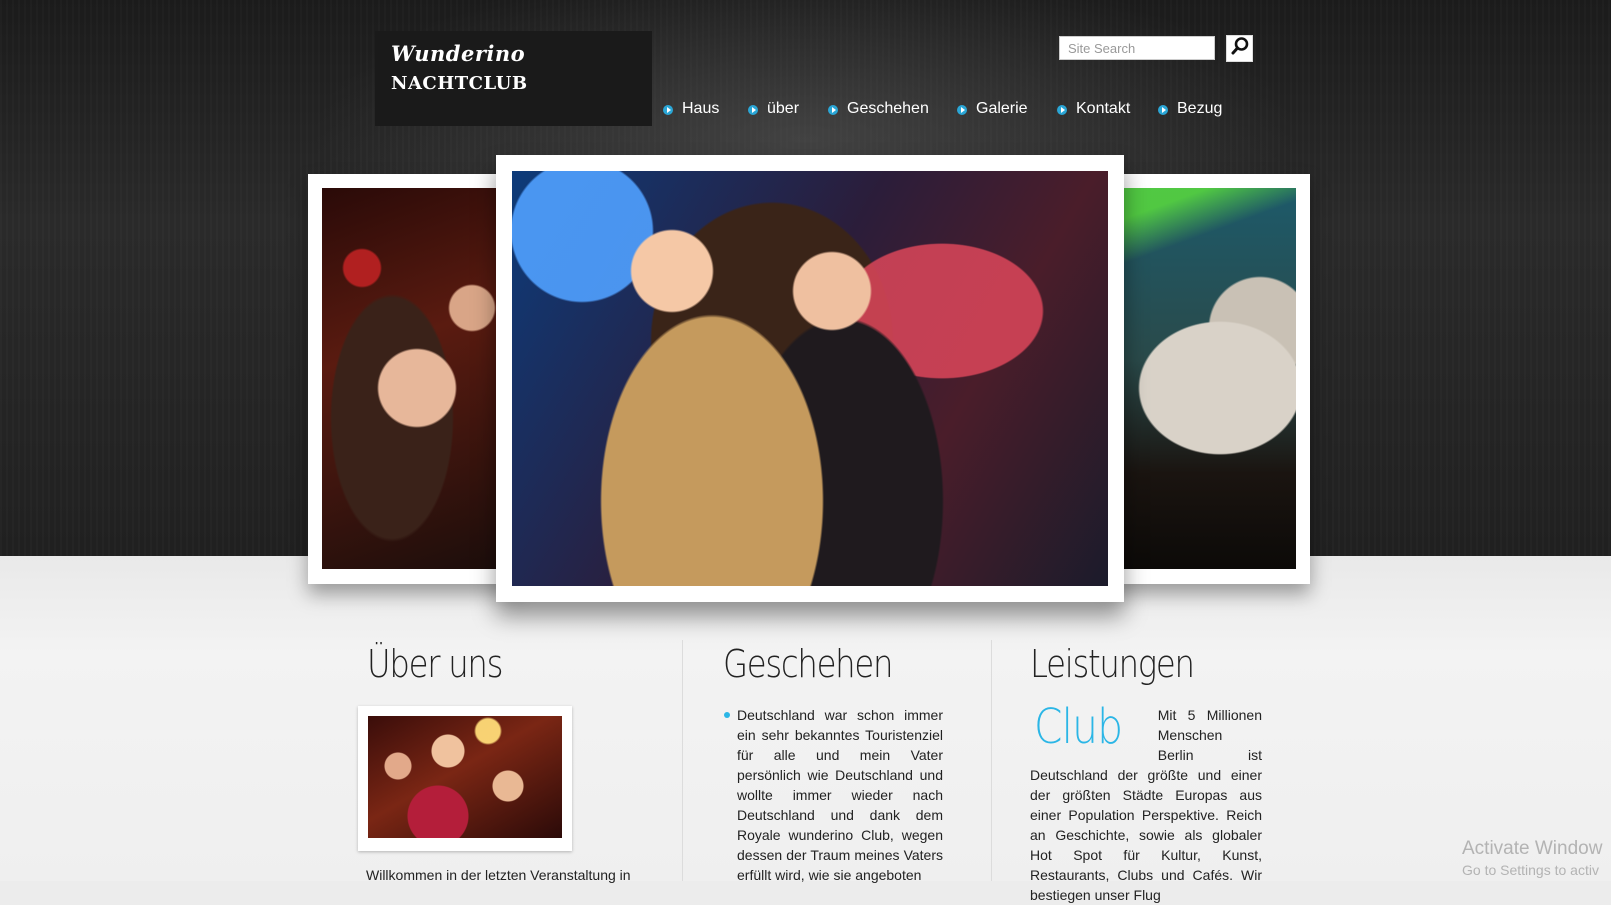 The width and height of the screenshot is (1611, 905). What do you see at coordinates (888, 108) in the screenshot?
I see `nav-label: Geschehen` at bounding box center [888, 108].